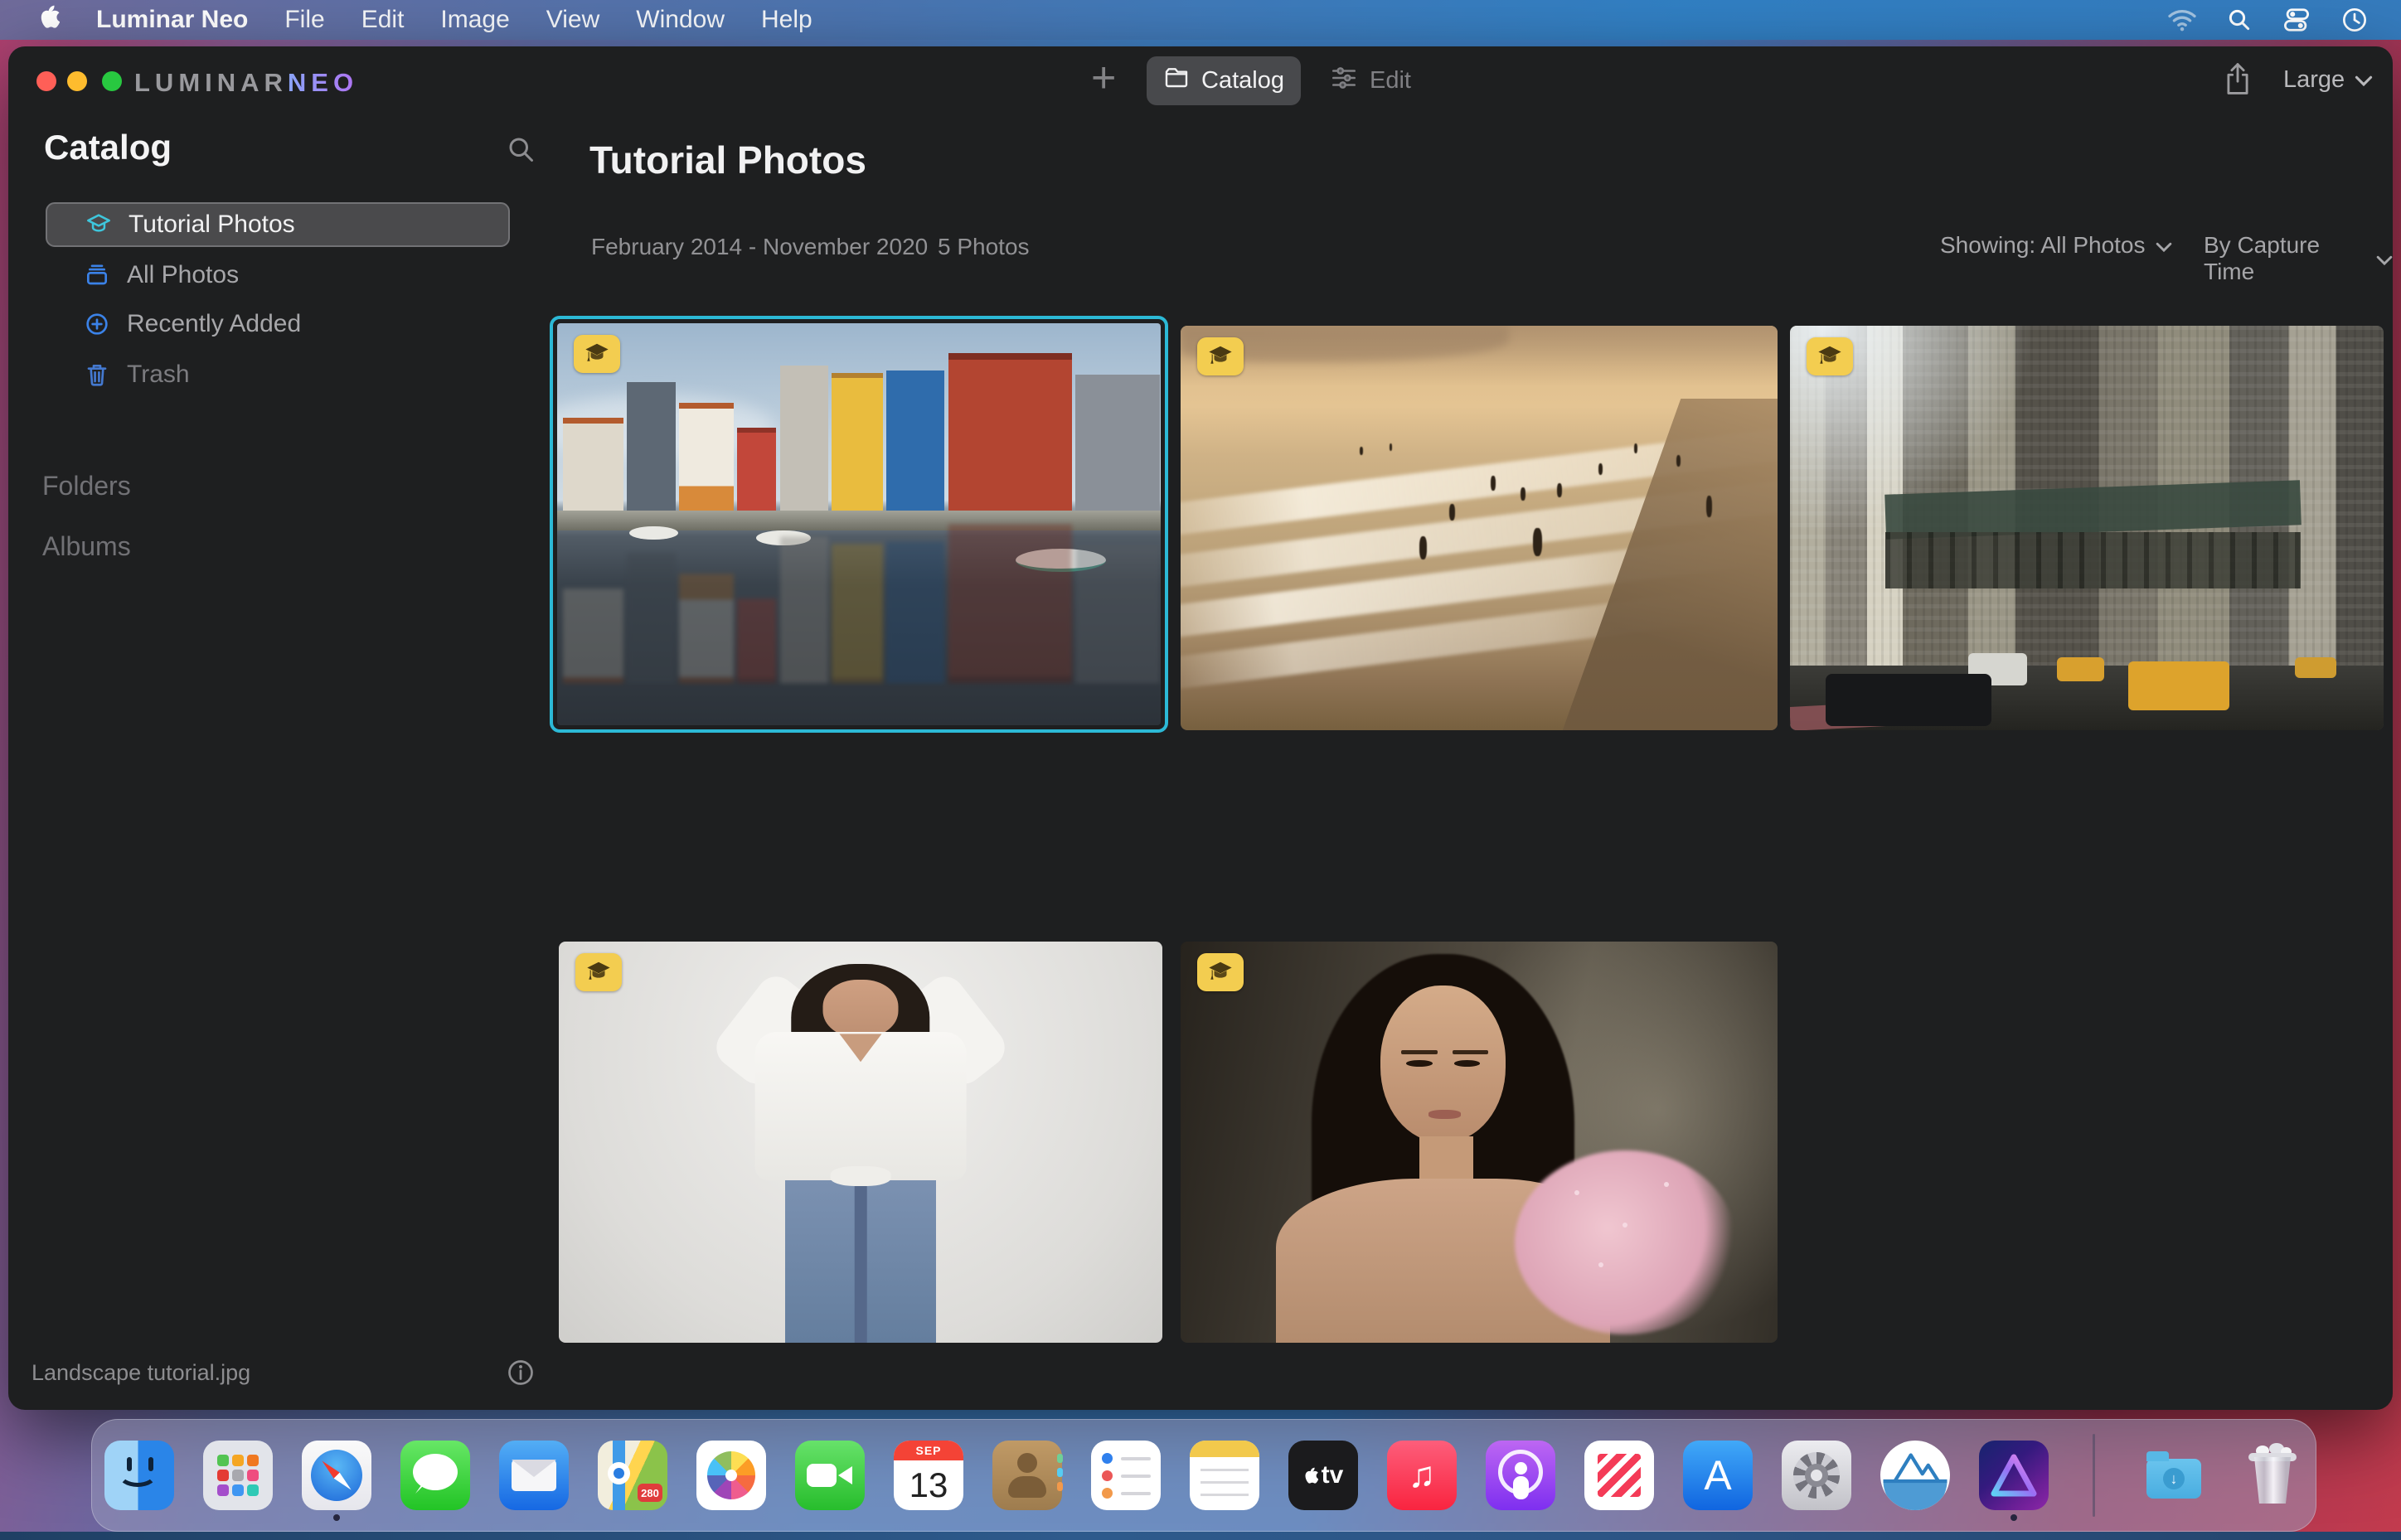 Image resolution: width=2401 pixels, height=1540 pixels. I want to click on photo-beach-sunset-swimmers, so click(1479, 528).